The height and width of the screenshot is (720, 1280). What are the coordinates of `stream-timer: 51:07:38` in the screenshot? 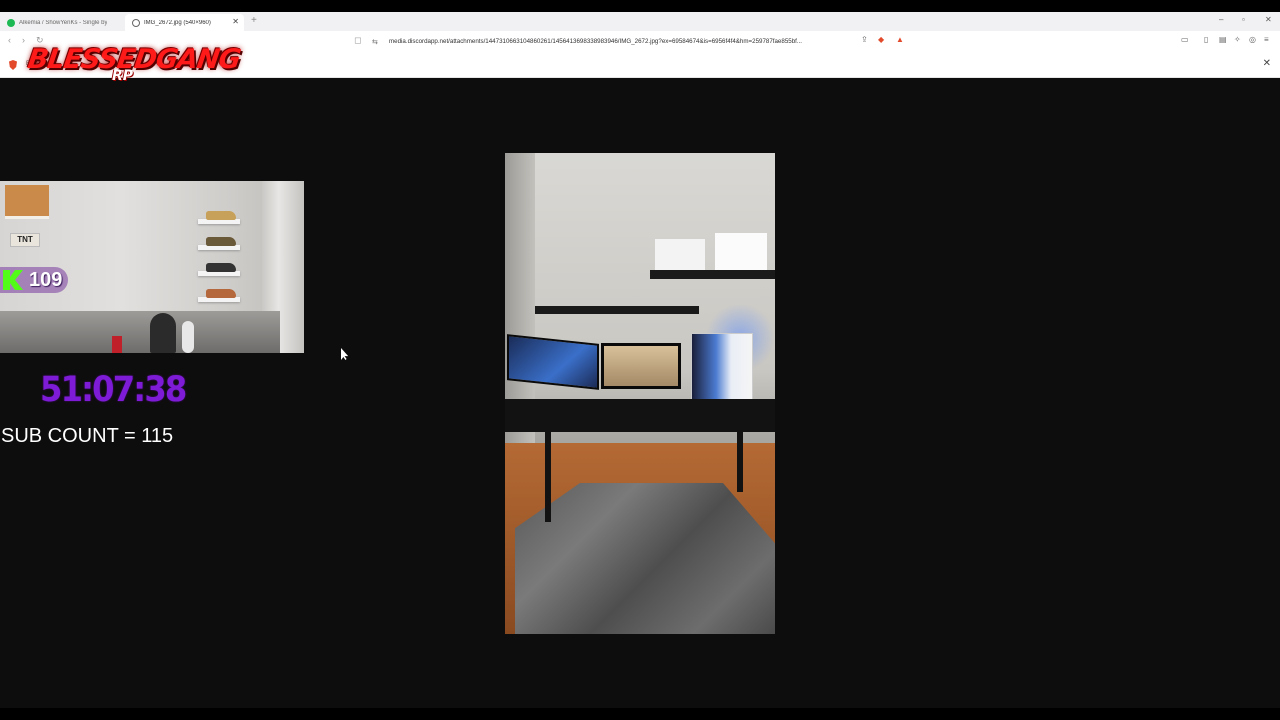 It's located at (113, 390).